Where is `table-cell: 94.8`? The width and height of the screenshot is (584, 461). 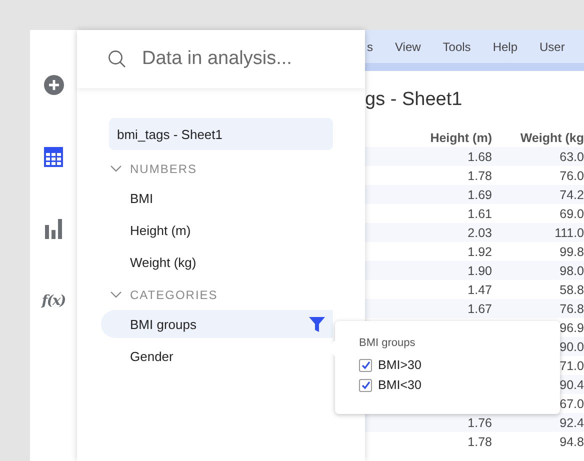
table-cell: 94.8 is located at coordinates (572, 441).